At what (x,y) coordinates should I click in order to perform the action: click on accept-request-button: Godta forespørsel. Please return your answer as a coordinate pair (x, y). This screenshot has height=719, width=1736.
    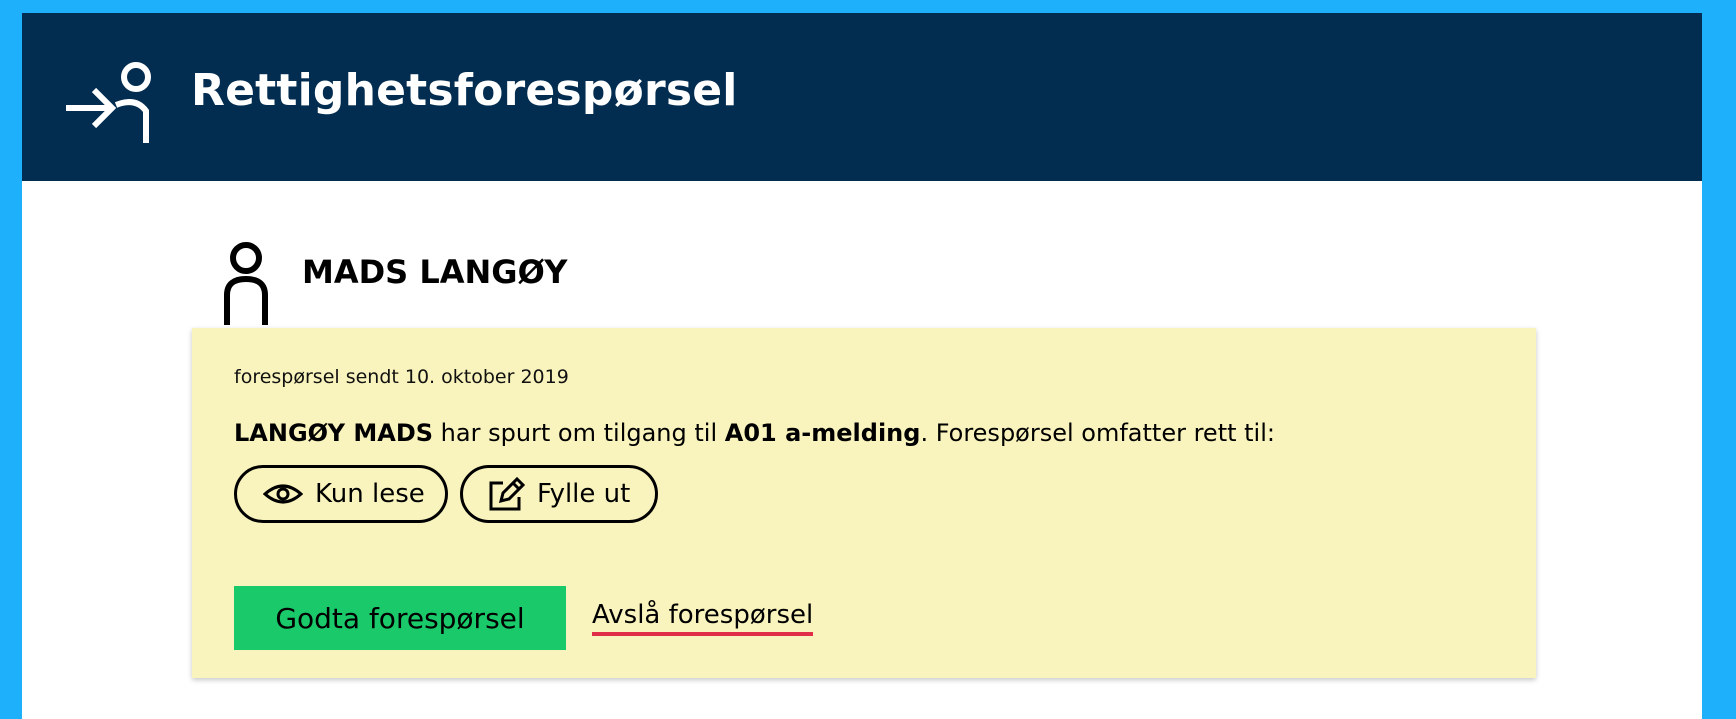
    Looking at the image, I should click on (400, 618).